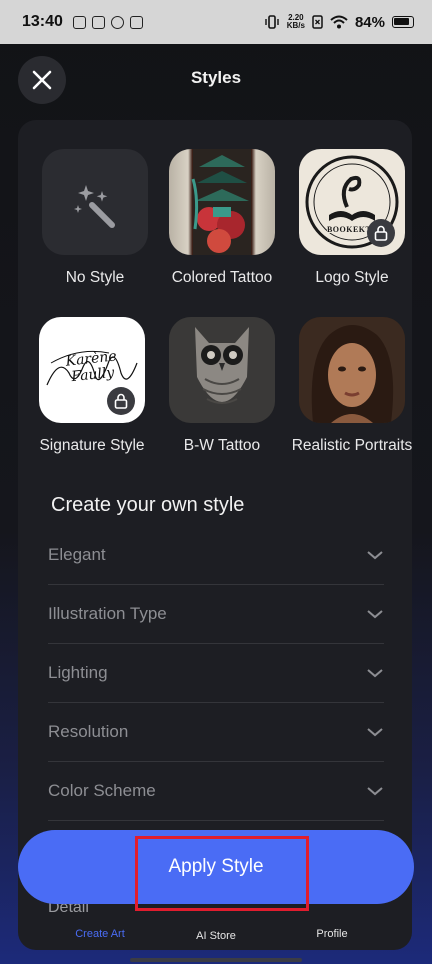 This screenshot has width=432, height=964. I want to click on nav-create-art: Create Art, so click(100, 934).